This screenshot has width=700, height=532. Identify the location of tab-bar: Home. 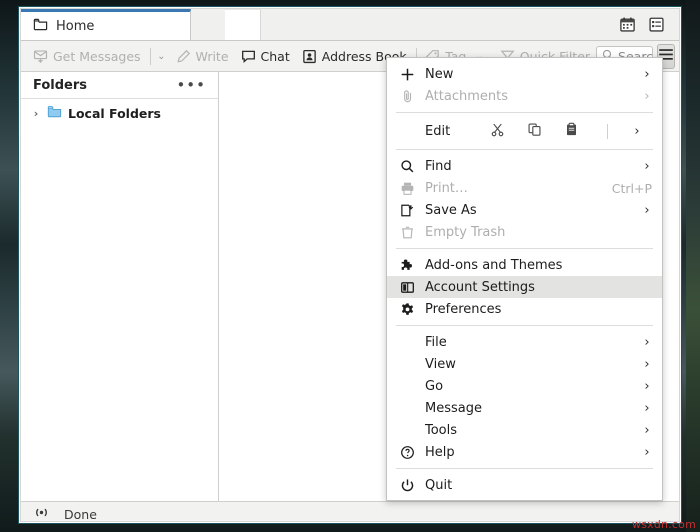
(350, 25).